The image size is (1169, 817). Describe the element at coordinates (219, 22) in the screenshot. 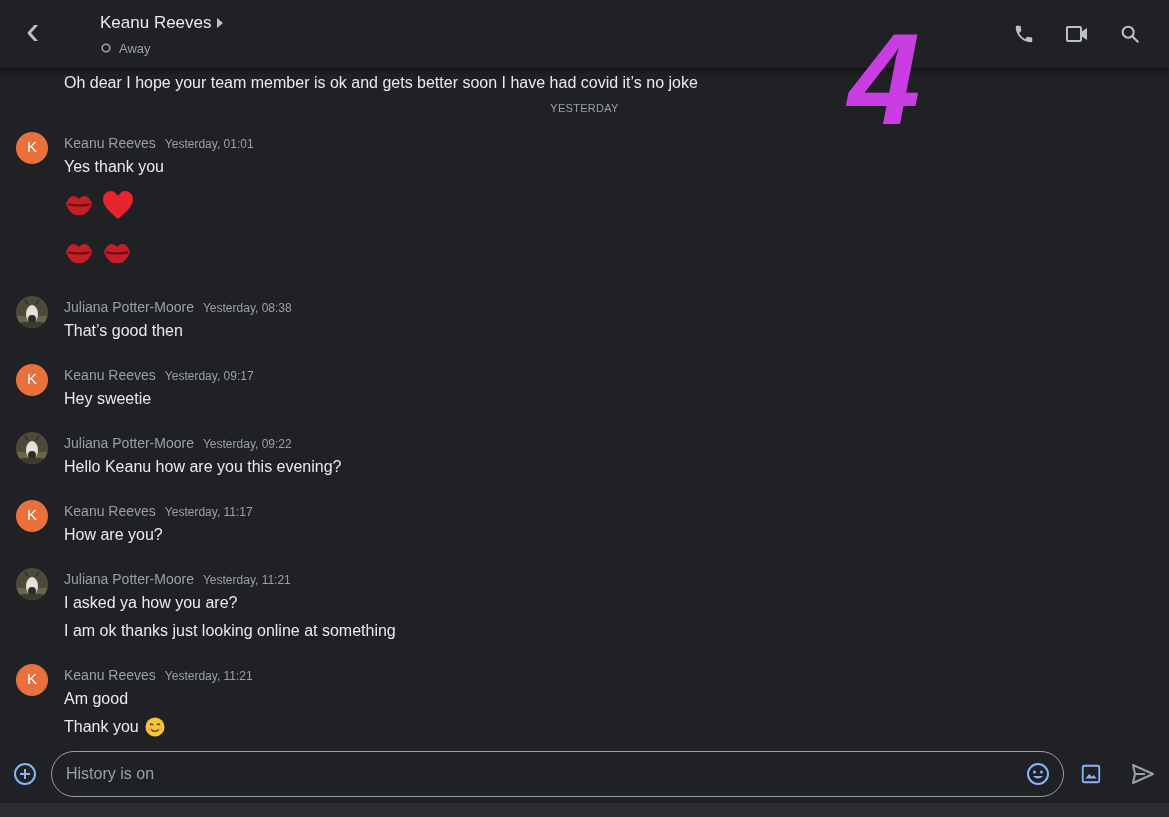

I see `caret-icon` at that location.